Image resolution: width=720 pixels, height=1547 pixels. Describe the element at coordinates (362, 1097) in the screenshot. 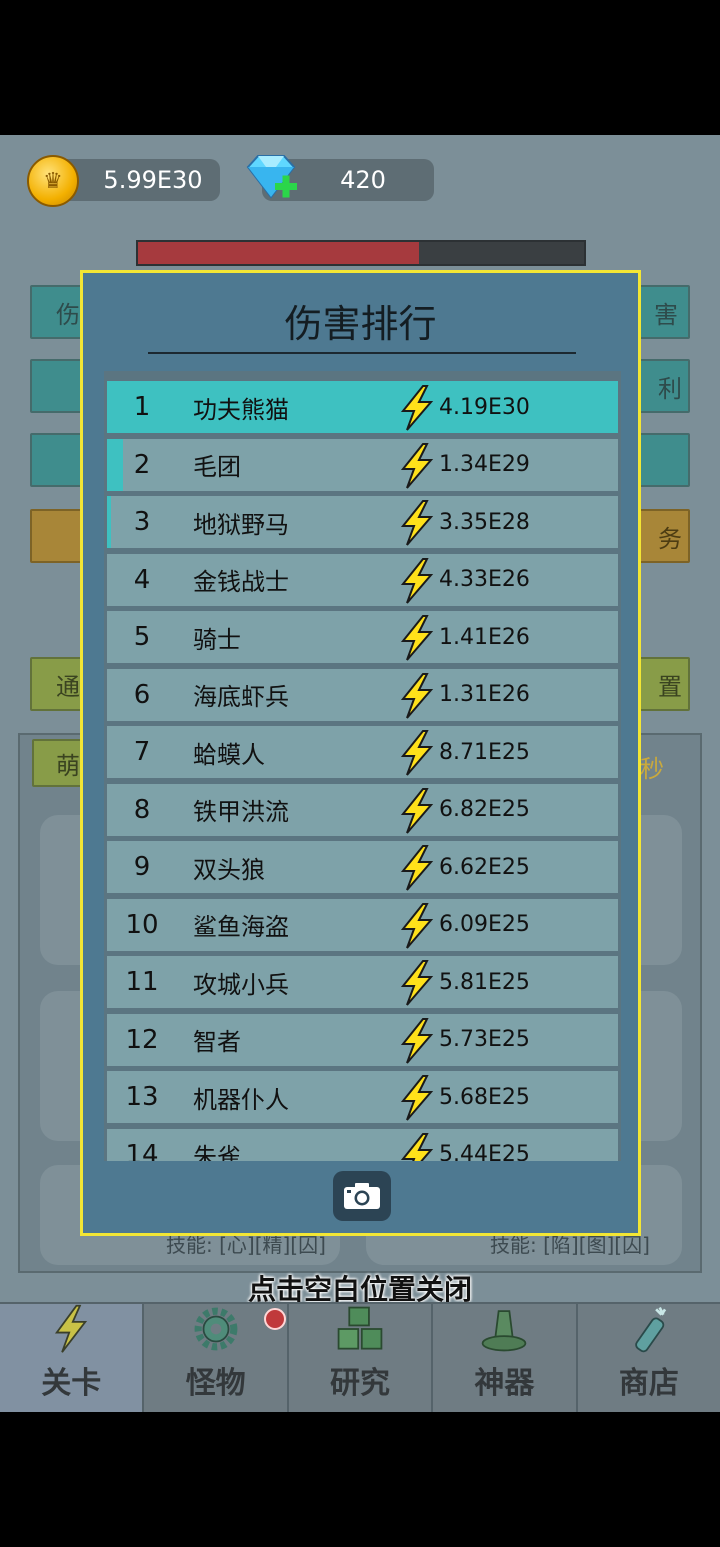

I see `ranking-row: 13 机器仆人 5.68E25` at that location.